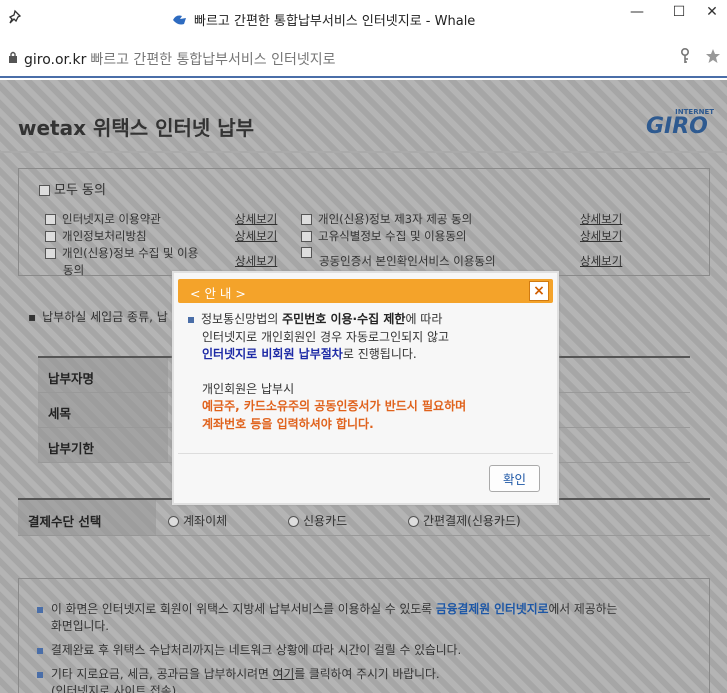  What do you see at coordinates (712, 14) in the screenshot?
I see `close-window-button: ✕` at bounding box center [712, 14].